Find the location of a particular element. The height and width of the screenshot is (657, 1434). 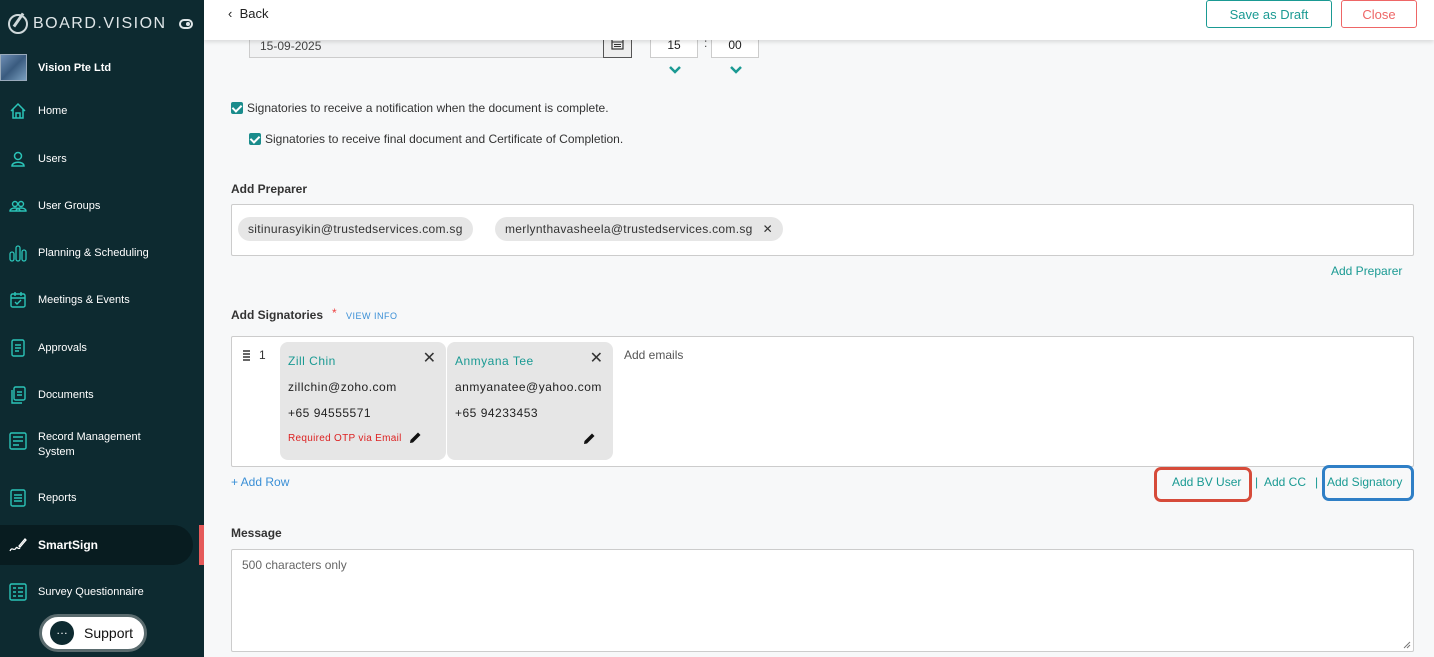

chevron-left-icon: ‹ is located at coordinates (230, 13).